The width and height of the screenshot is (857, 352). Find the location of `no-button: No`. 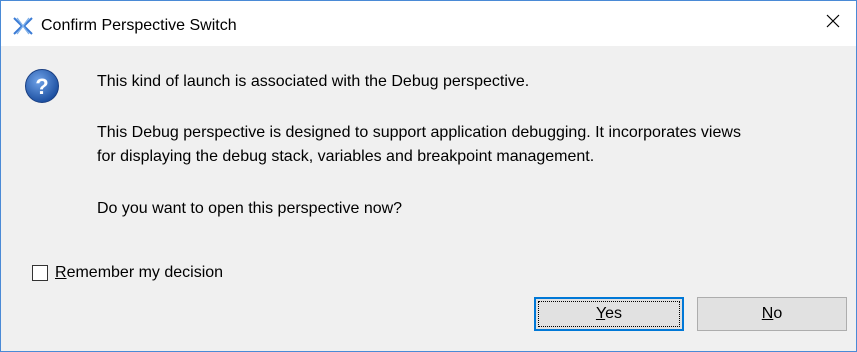

no-button: No is located at coordinates (772, 314).